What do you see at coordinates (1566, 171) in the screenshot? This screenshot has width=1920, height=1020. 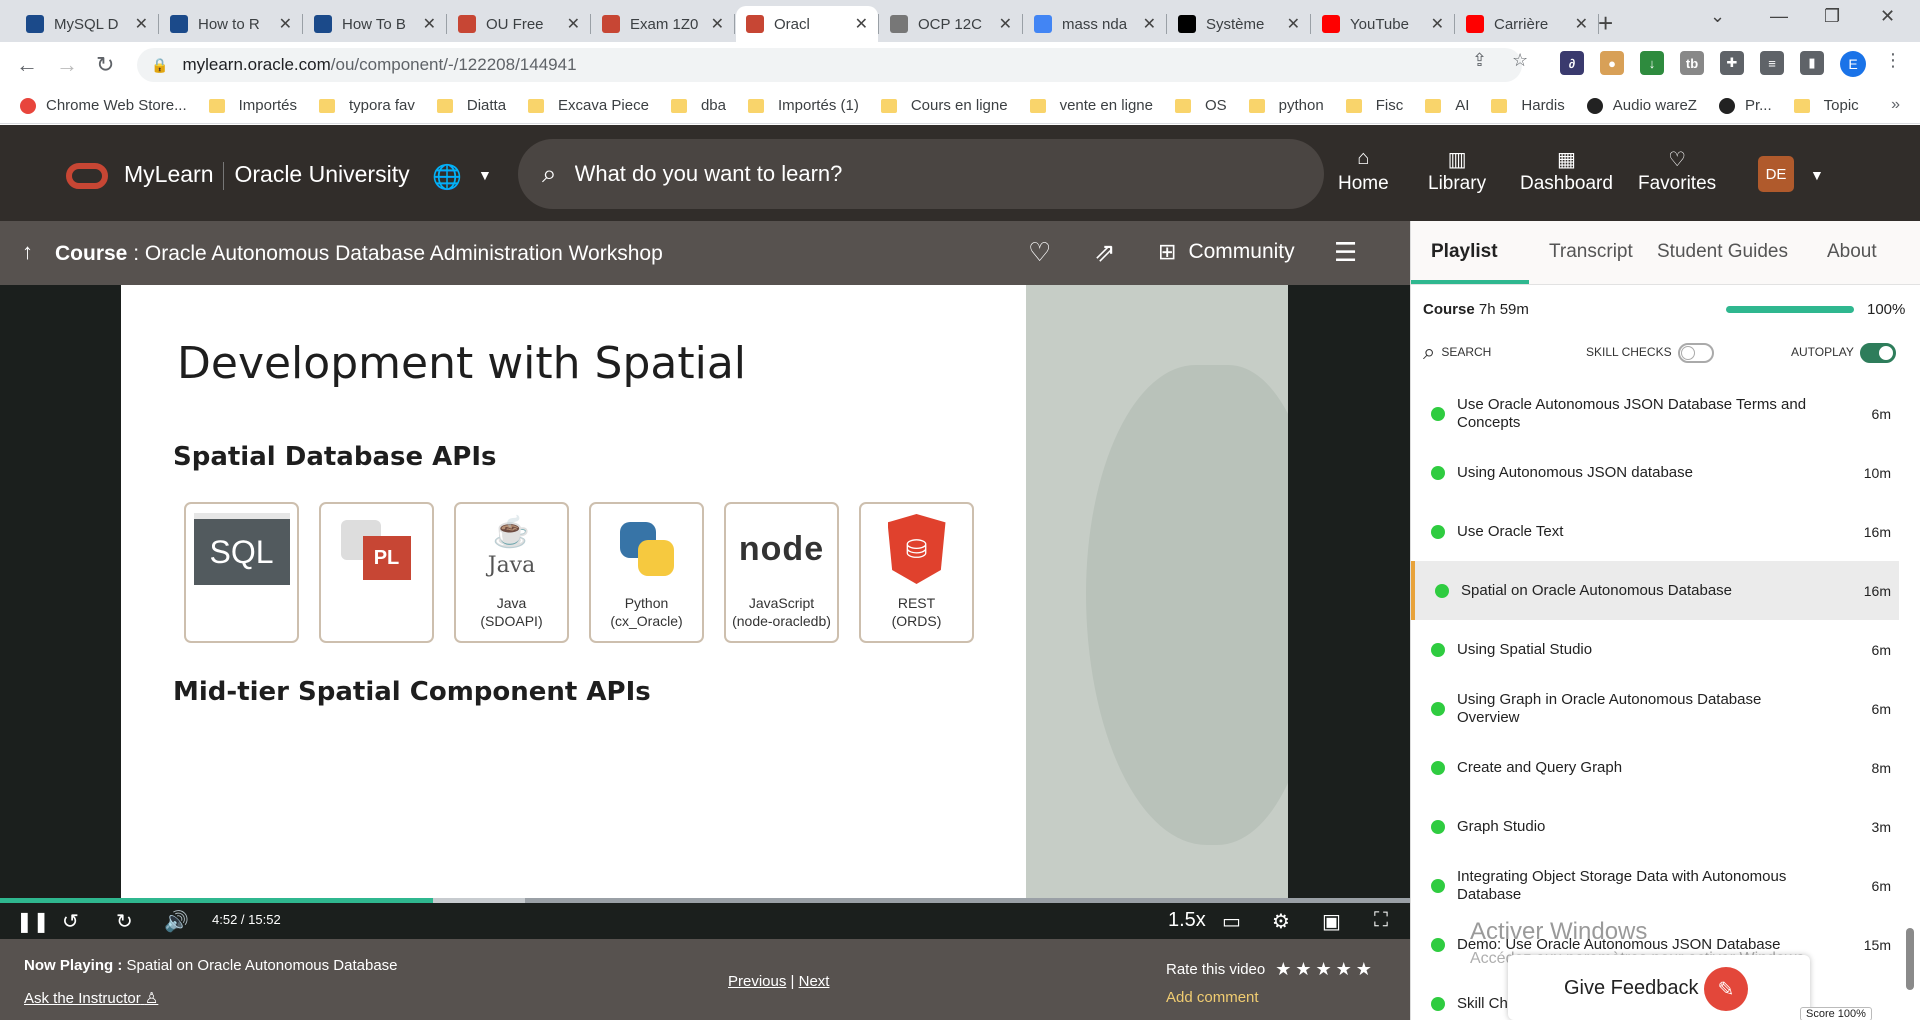 I see `nav-dashboard: ▦ Dashboard` at bounding box center [1566, 171].